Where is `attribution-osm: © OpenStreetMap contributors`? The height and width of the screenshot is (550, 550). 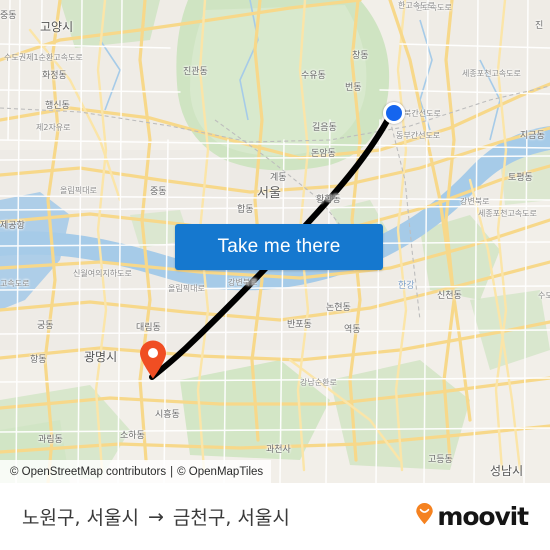 attribution-osm: © OpenStreetMap contributors is located at coordinates (88, 472).